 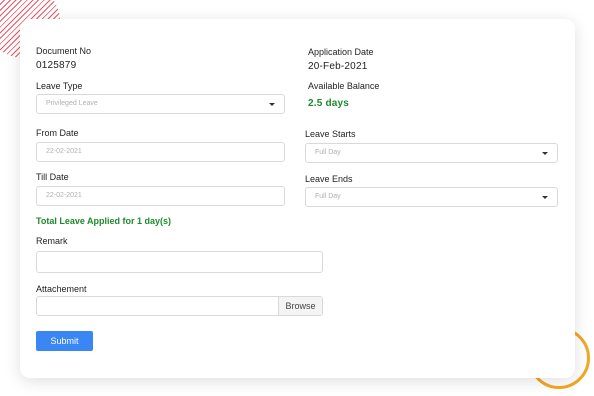 I want to click on leave-starts-label: Leave Starts, so click(x=330, y=134).